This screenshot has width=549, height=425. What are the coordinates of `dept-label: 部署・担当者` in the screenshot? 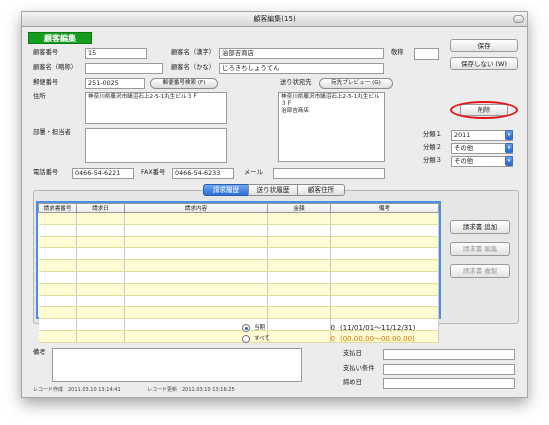 It's located at (52, 132).